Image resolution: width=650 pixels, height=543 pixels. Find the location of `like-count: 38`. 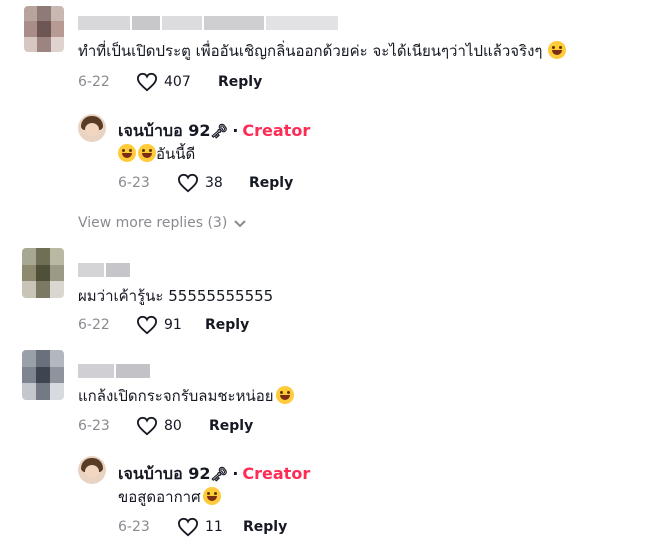

like-count: 38 is located at coordinates (214, 183).